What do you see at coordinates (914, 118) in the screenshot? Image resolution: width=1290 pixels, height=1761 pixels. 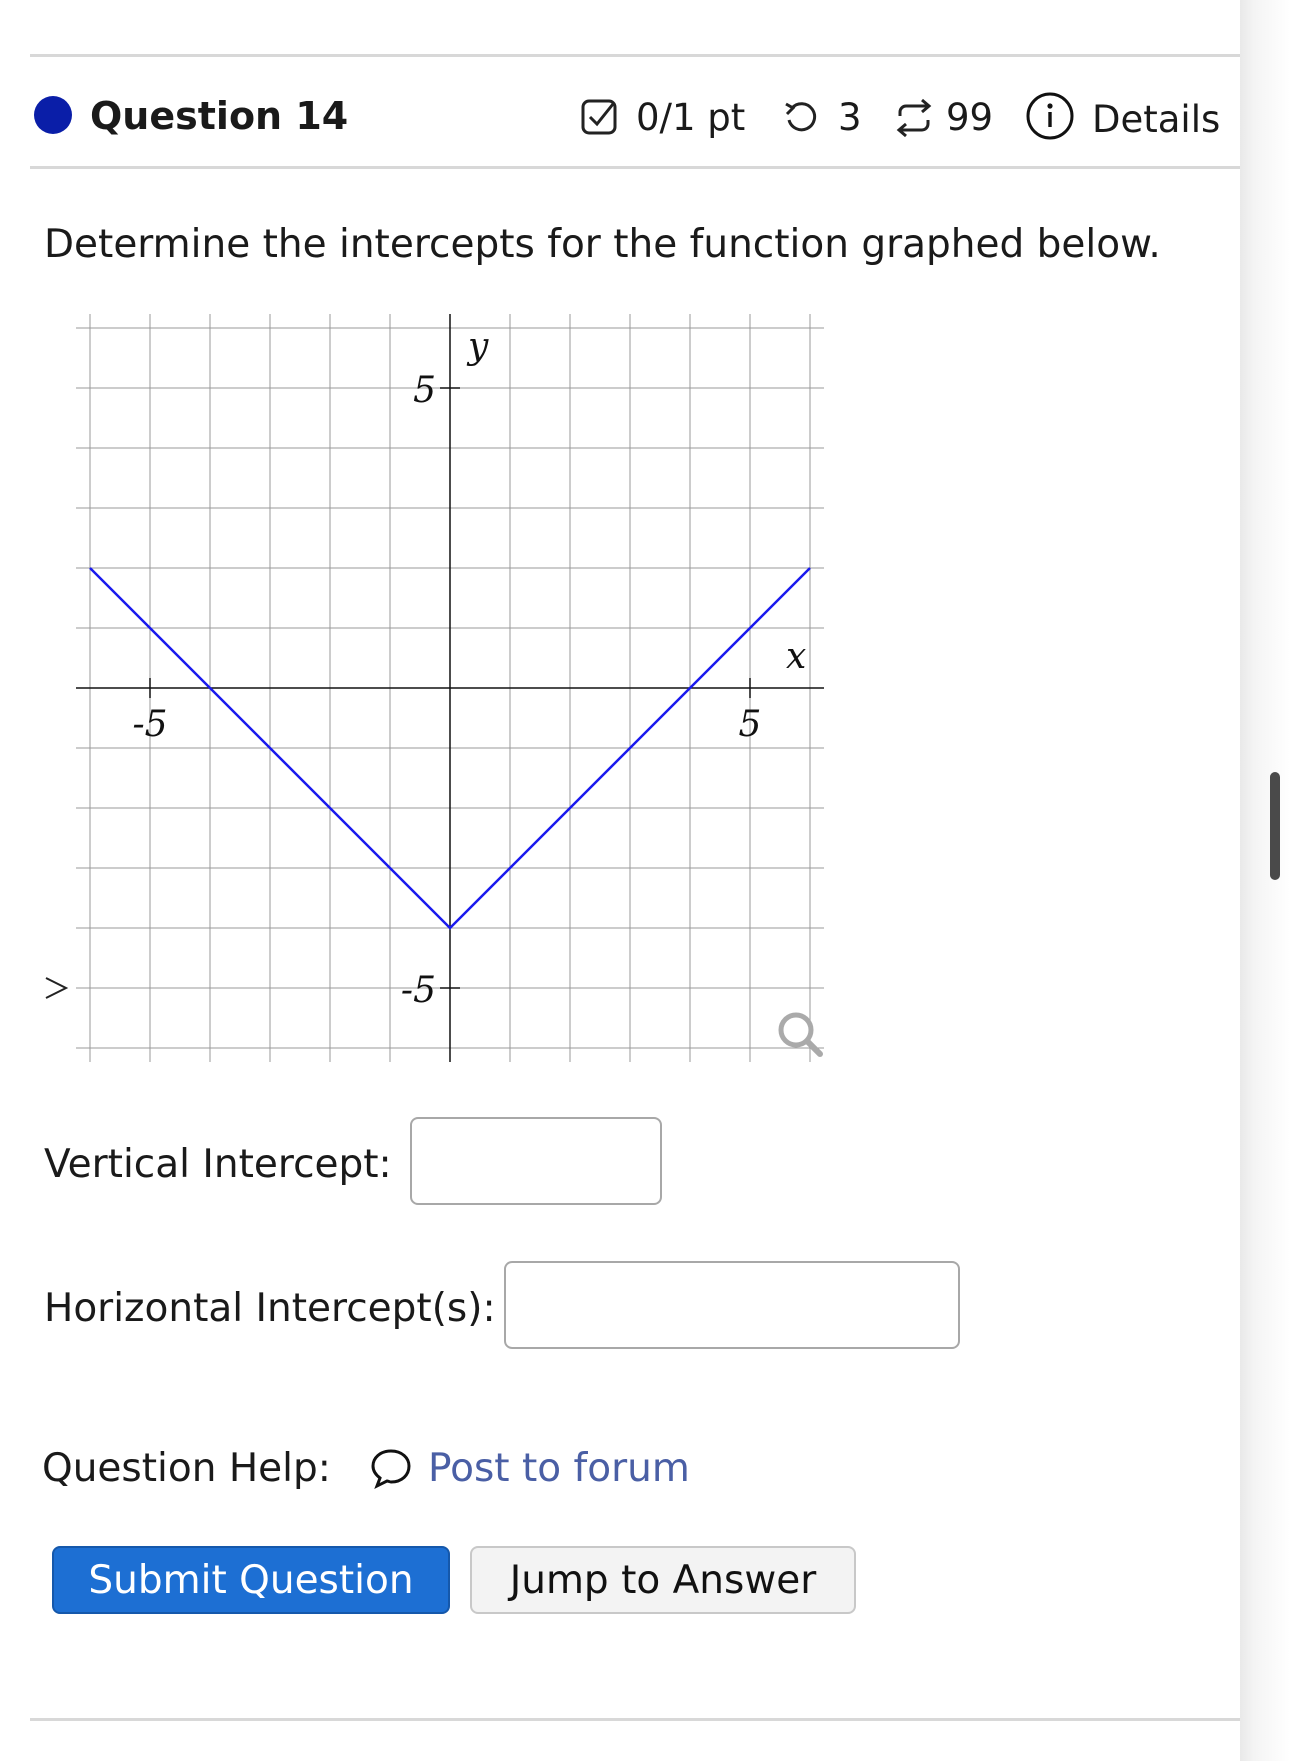 I see `attempts-icon` at bounding box center [914, 118].